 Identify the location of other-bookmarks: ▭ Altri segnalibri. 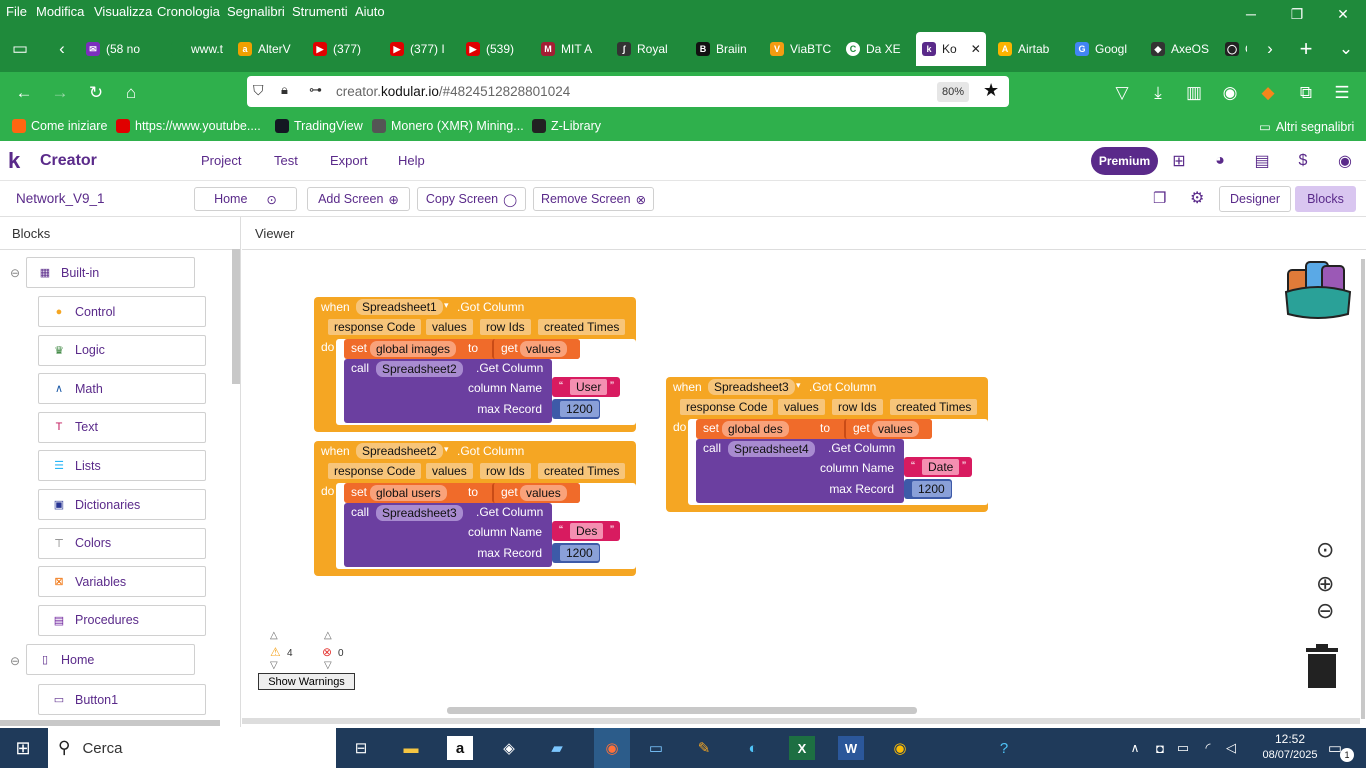
(1306, 127).